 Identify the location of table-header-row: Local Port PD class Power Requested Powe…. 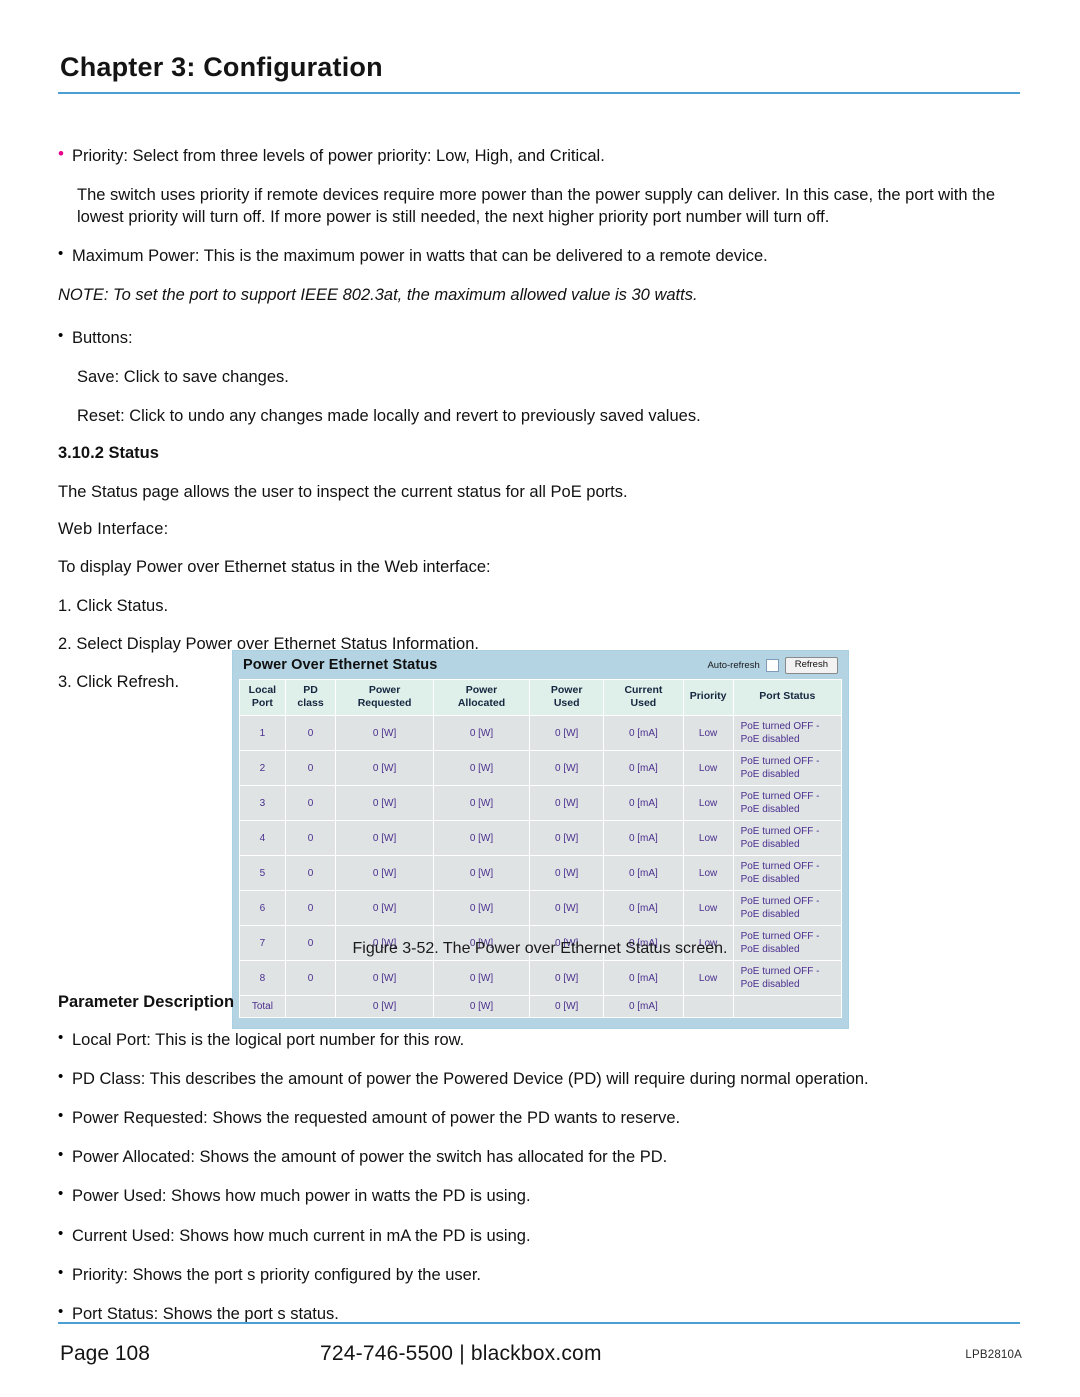
(541, 697).